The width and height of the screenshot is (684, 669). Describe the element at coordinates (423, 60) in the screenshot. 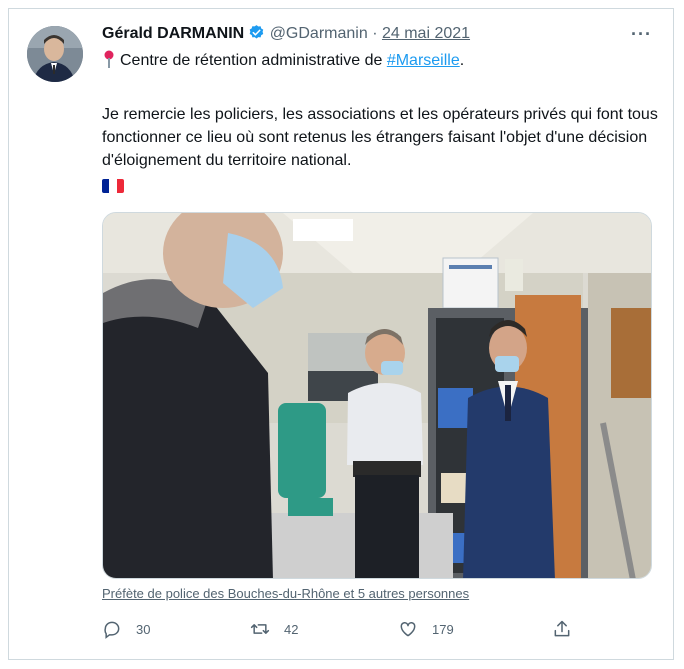

I see `hashtag-link: #Marseille` at that location.